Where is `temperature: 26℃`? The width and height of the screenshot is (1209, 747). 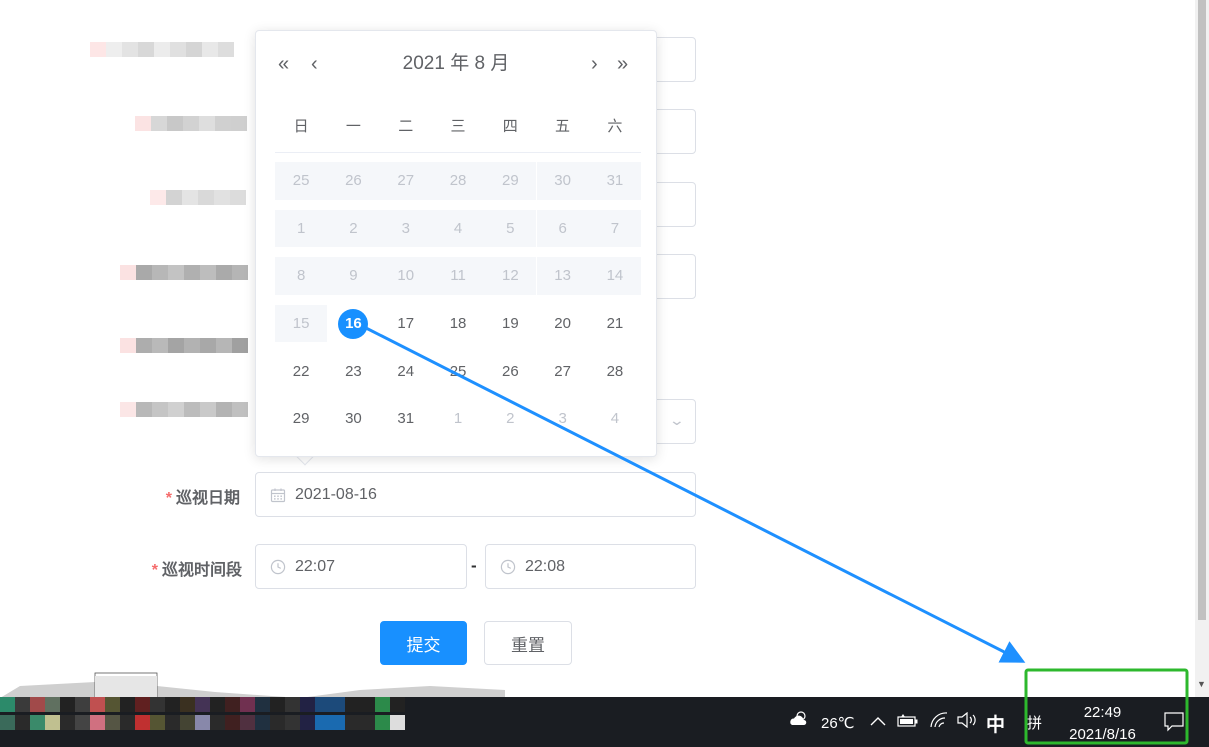
temperature: 26℃ is located at coordinates (838, 723).